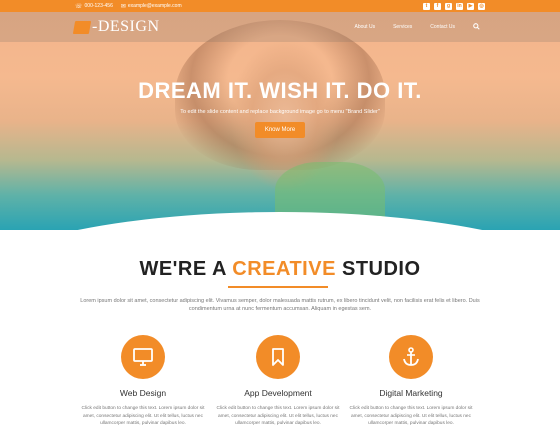 Image resolution: width=560 pixels, height=436 pixels. Describe the element at coordinates (448, 6) in the screenshot. I see `google-plus-icon: g` at that location.